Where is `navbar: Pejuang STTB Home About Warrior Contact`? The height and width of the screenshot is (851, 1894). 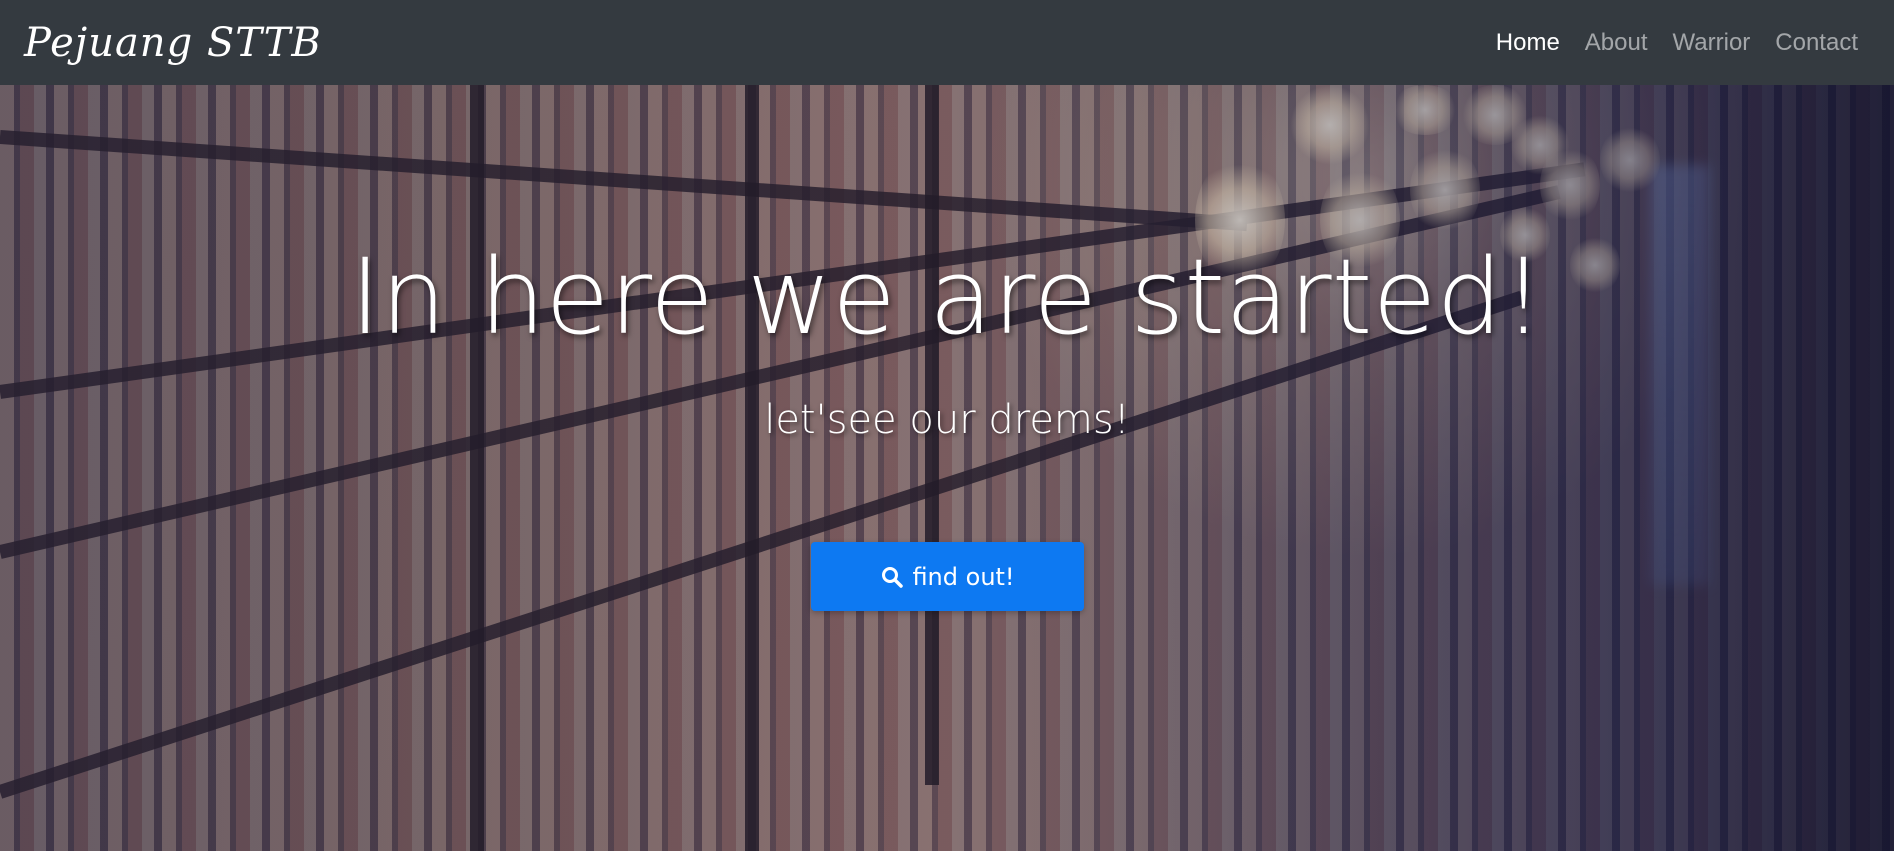 navbar: Pejuang STTB Home About Warrior Contact is located at coordinates (947, 42).